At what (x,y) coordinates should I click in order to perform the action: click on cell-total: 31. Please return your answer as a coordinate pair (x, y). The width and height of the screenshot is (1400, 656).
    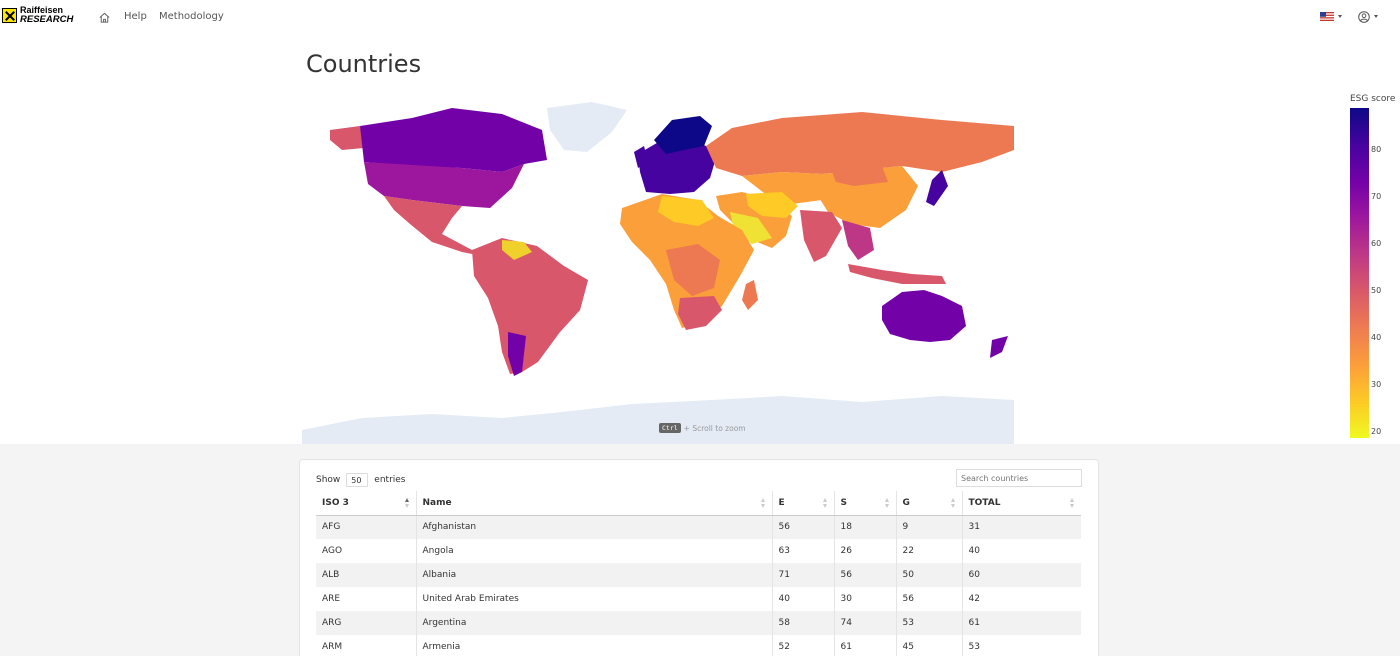
    Looking at the image, I should click on (1021, 527).